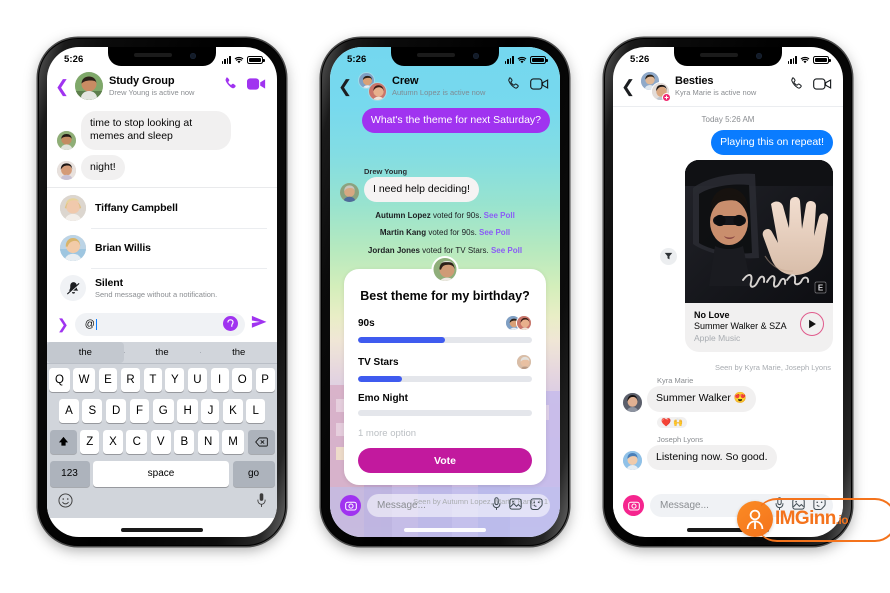 Image resolution: width=890 pixels, height=593 pixels. I want to click on status-time: 5:26, so click(357, 59).